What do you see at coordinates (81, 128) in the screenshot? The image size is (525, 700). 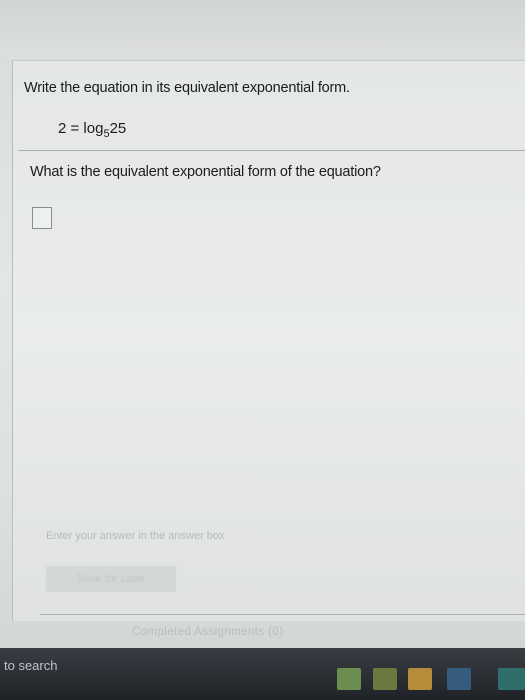 I see `equation-left: 2 = log` at bounding box center [81, 128].